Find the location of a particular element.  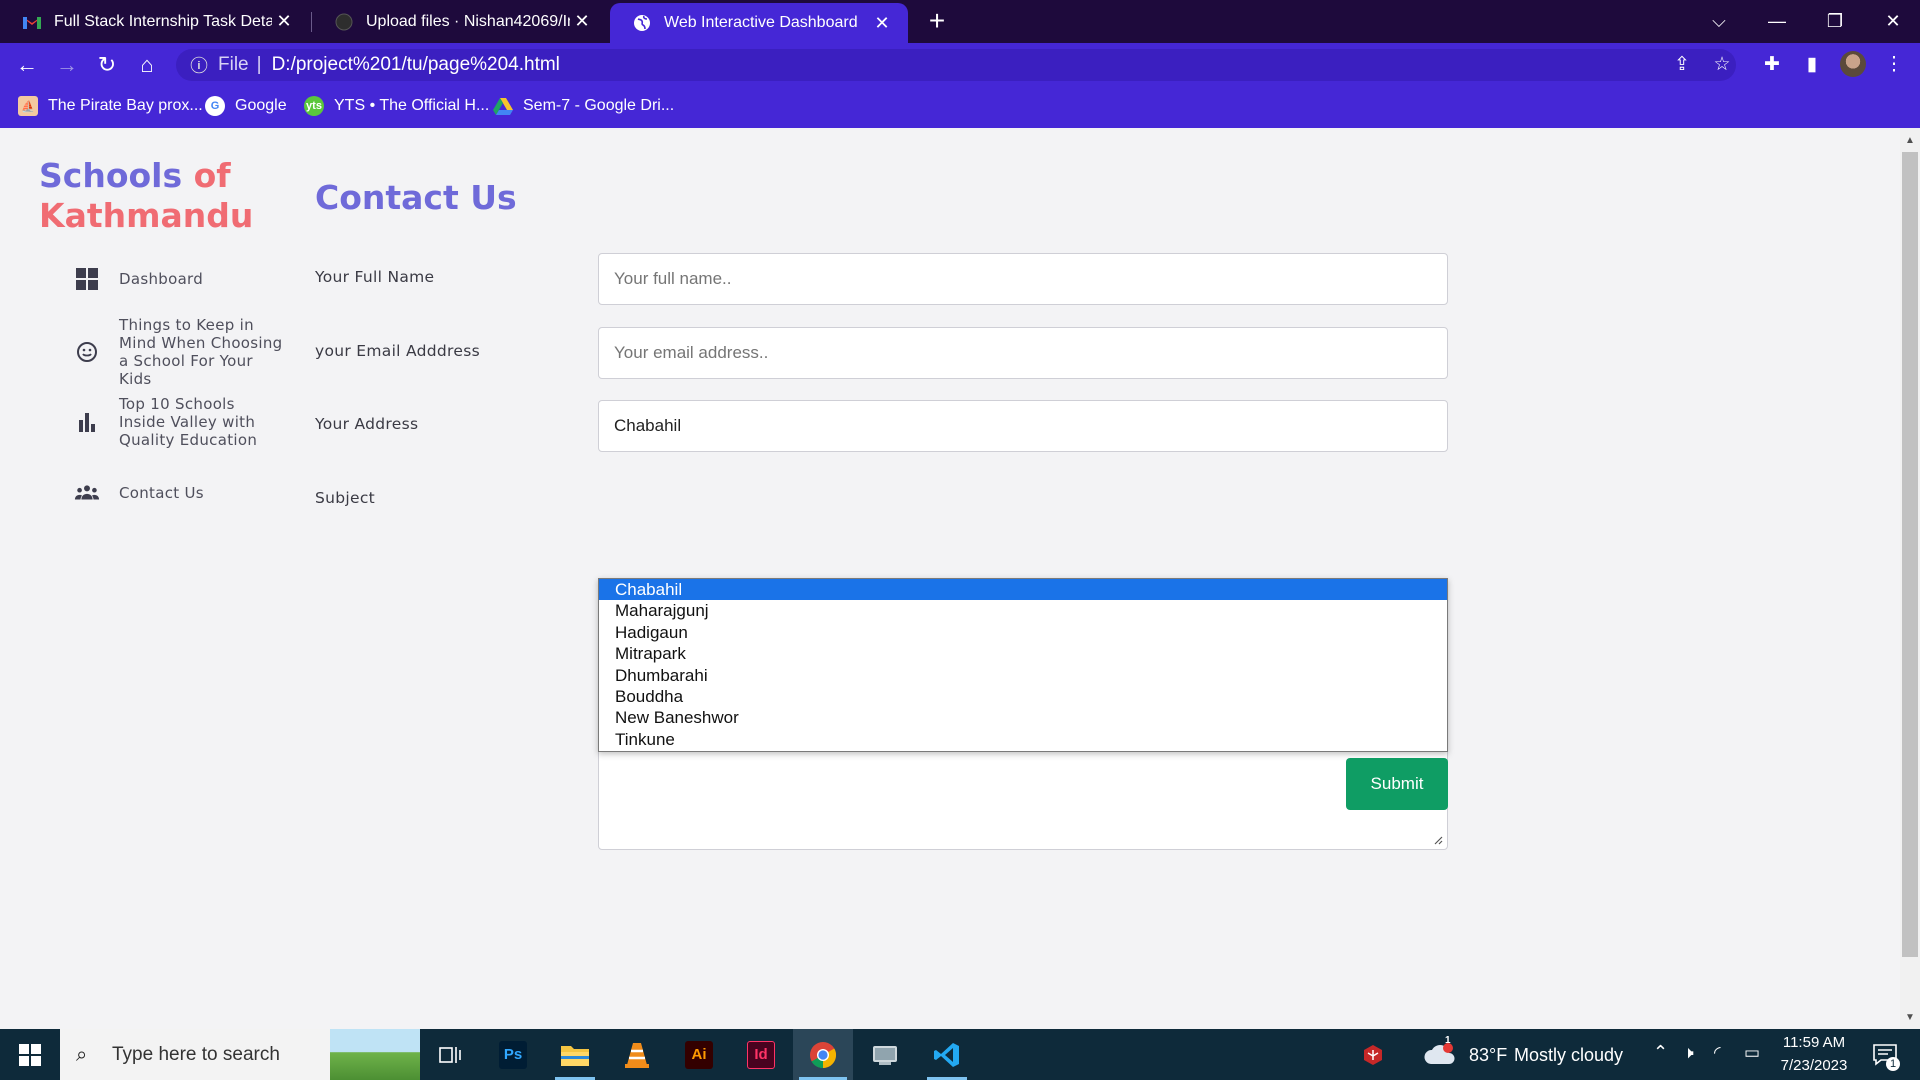

weather-cloud-icon is located at coordinates (1440, 1054).